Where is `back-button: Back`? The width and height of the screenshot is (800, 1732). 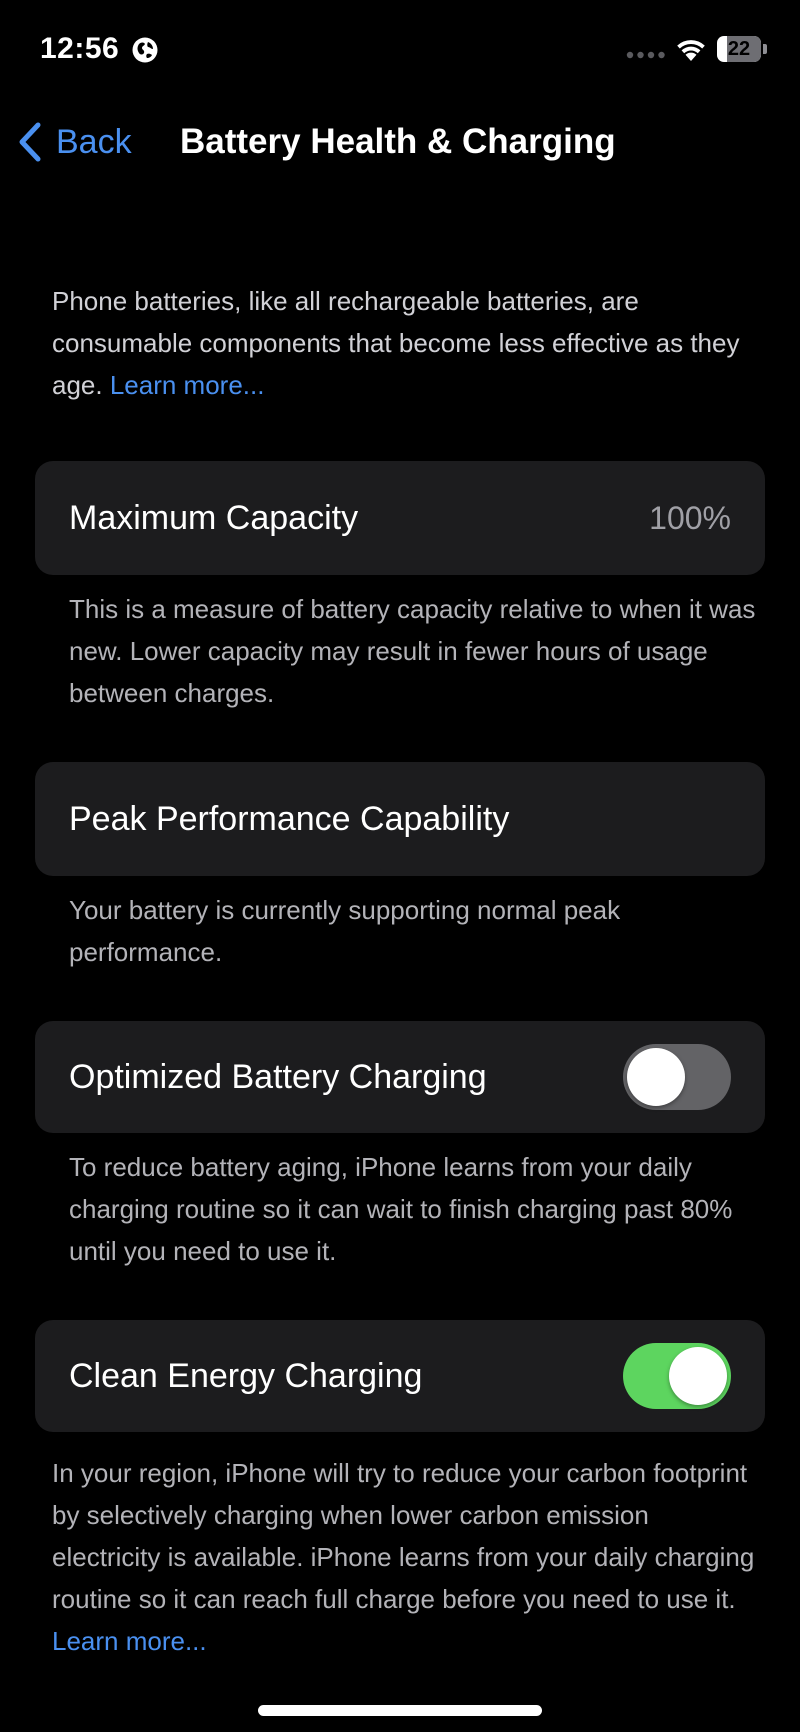 back-button: Back is located at coordinates (74, 142).